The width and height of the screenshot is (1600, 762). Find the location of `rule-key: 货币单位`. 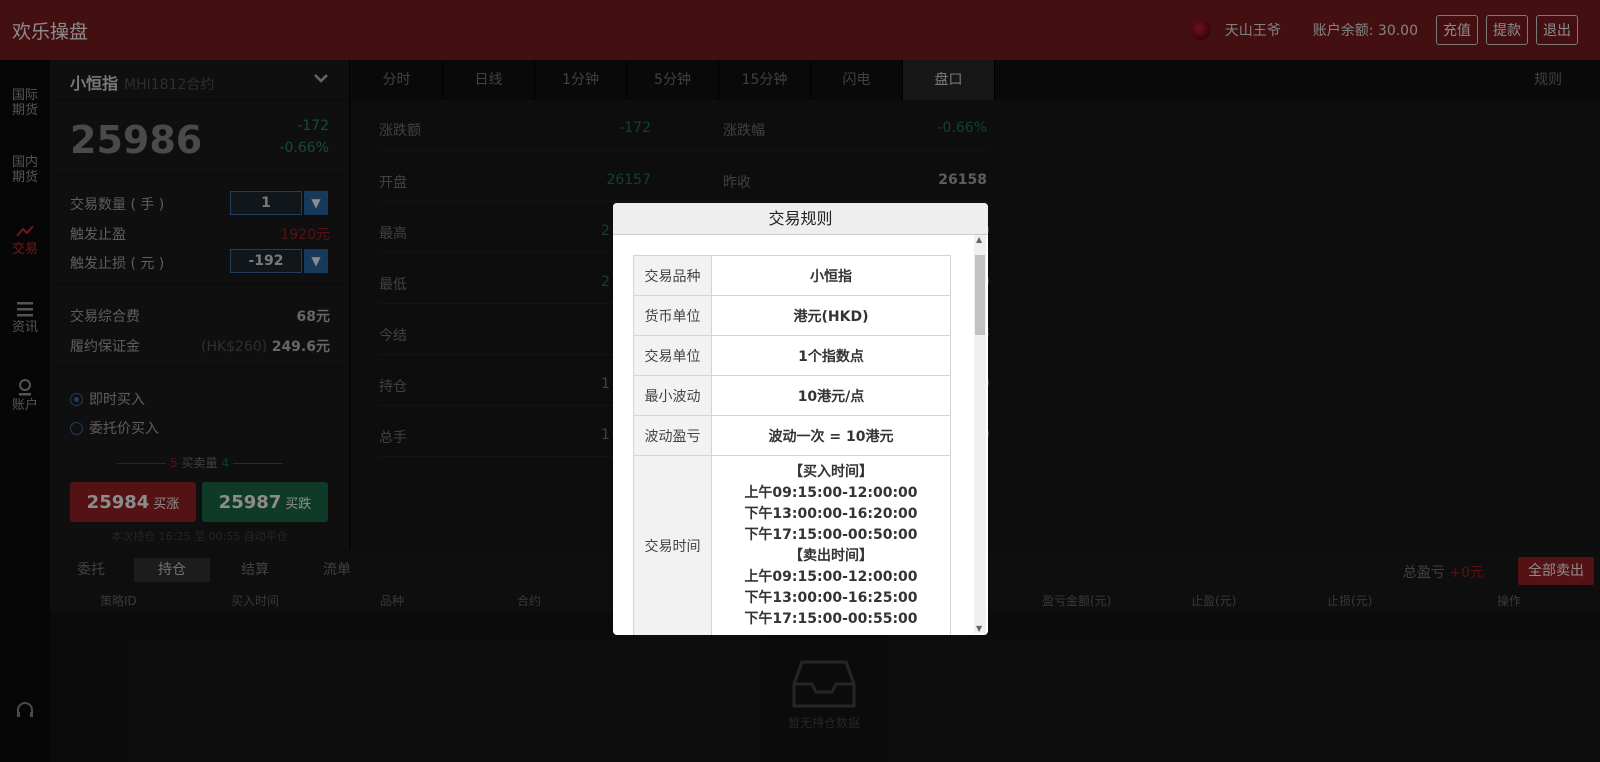

rule-key: 货币单位 is located at coordinates (672, 315).